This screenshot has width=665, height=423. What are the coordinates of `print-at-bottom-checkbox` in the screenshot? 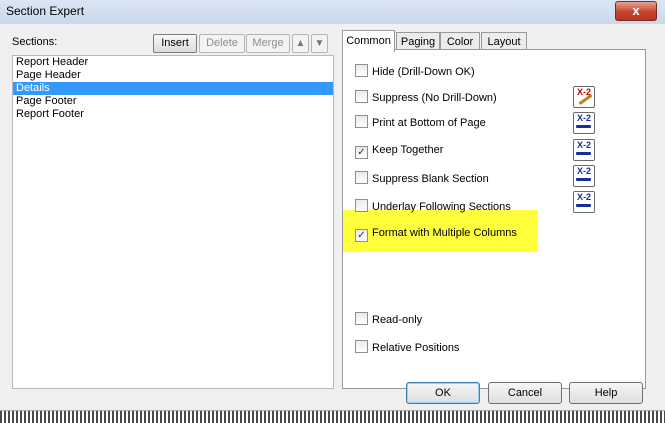 It's located at (361, 121).